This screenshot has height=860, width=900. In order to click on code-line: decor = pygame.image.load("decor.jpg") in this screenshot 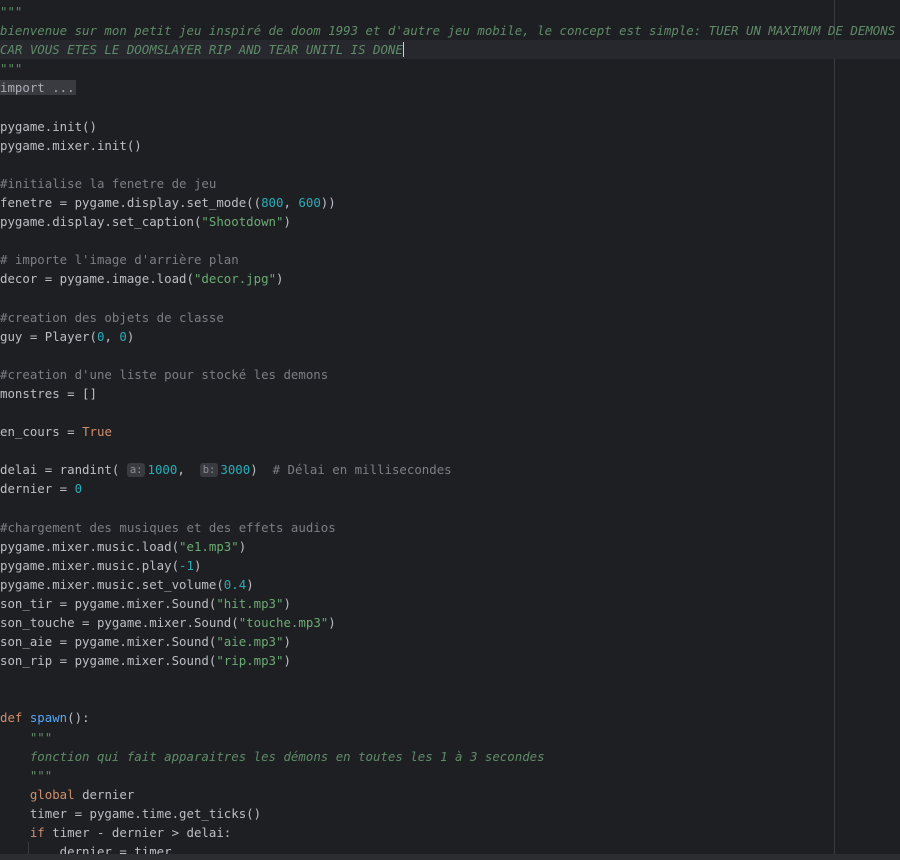, I will do `click(450, 278)`.